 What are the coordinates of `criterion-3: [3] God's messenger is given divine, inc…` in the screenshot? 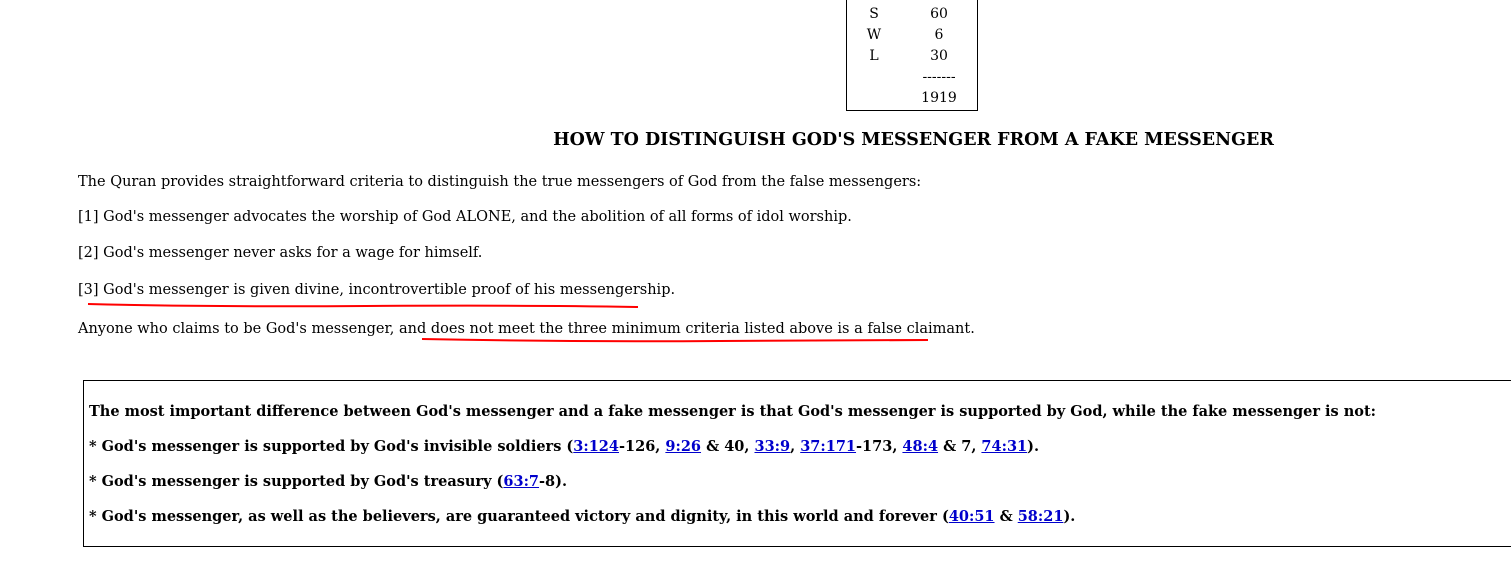 It's located at (376, 290).